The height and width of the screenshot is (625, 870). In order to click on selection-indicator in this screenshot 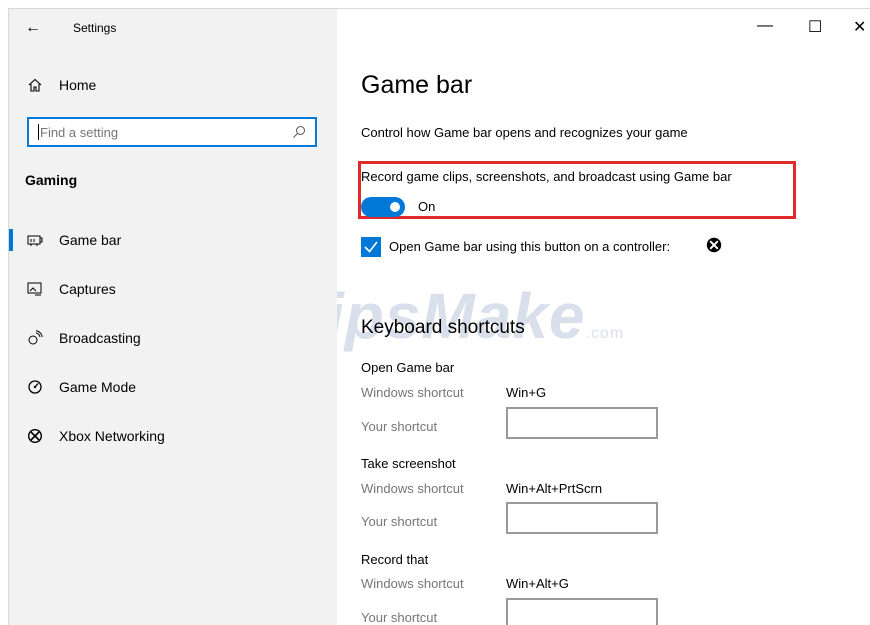, I will do `click(11, 240)`.